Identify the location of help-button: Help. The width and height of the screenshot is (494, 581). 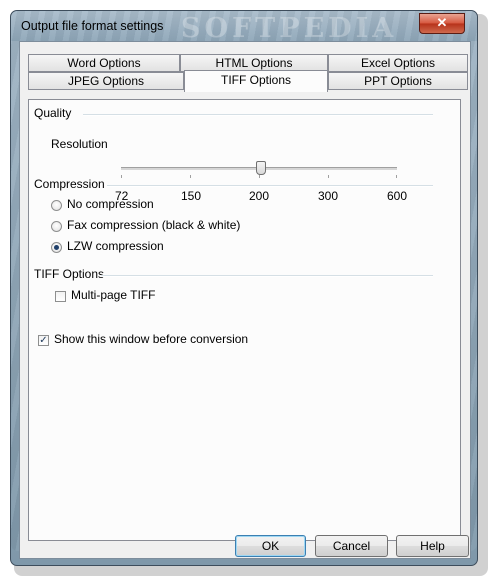
(432, 546).